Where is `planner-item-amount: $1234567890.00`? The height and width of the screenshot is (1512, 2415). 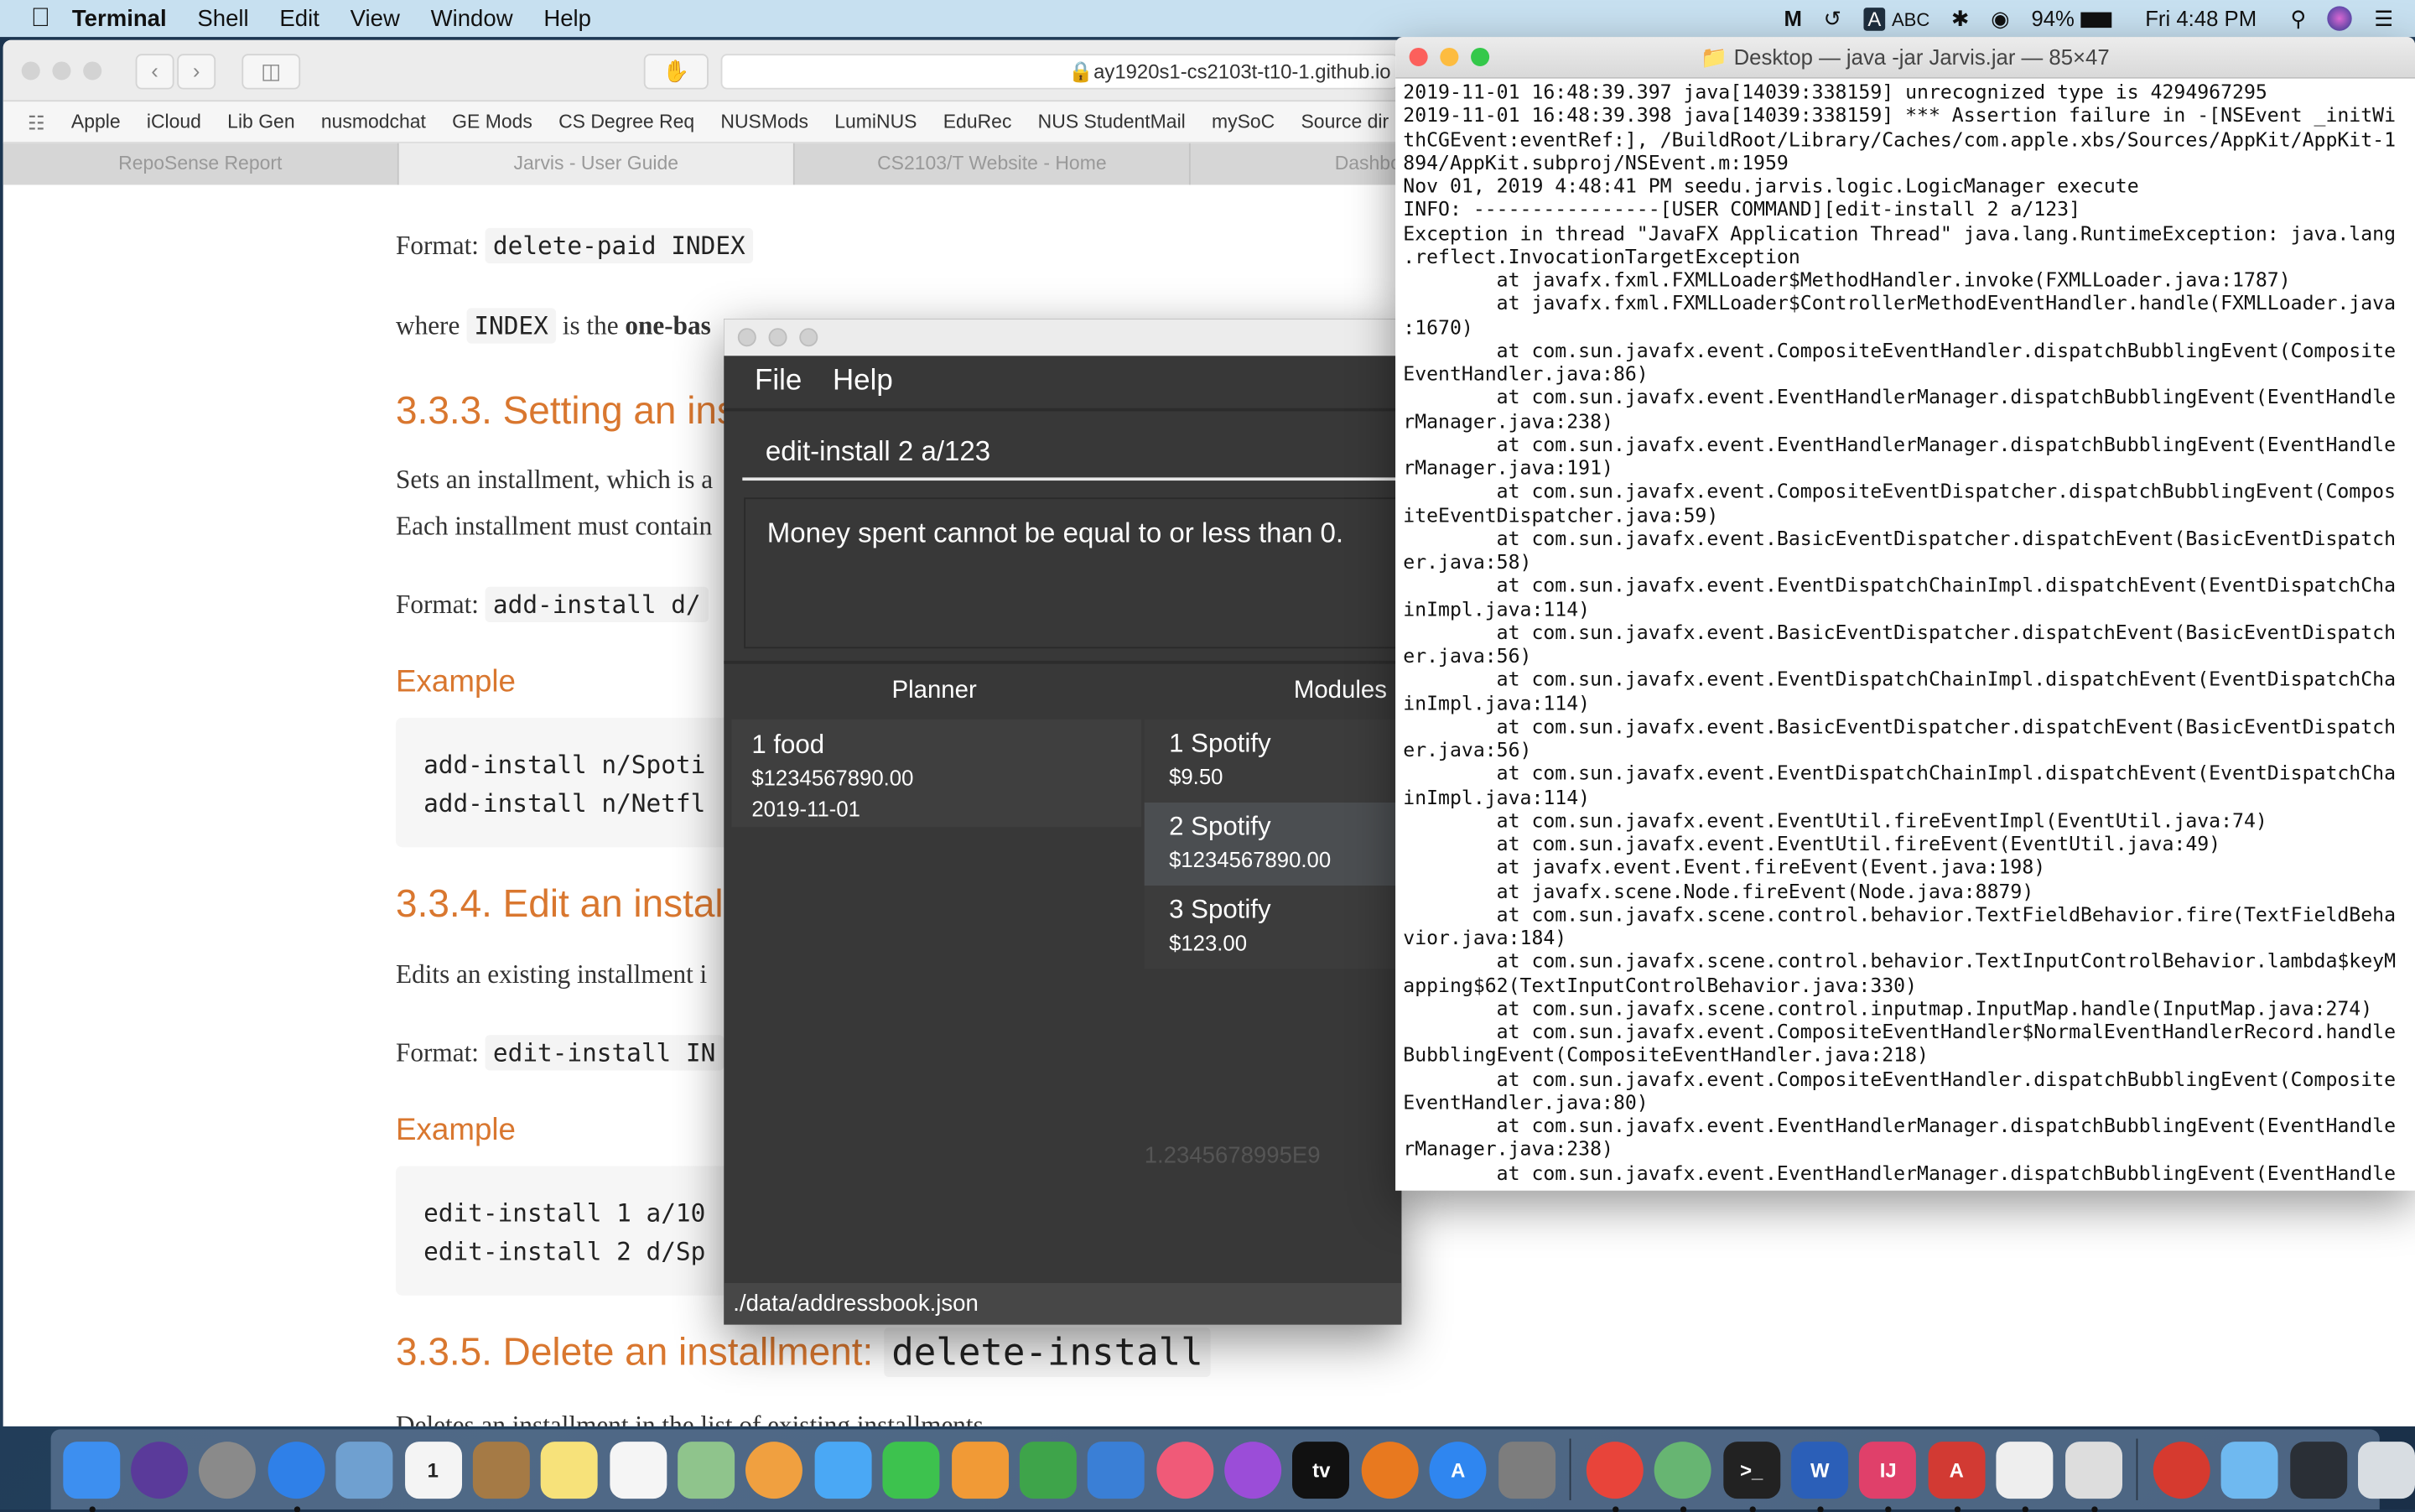
planner-item-amount: $1234567890.00 is located at coordinates (832, 778).